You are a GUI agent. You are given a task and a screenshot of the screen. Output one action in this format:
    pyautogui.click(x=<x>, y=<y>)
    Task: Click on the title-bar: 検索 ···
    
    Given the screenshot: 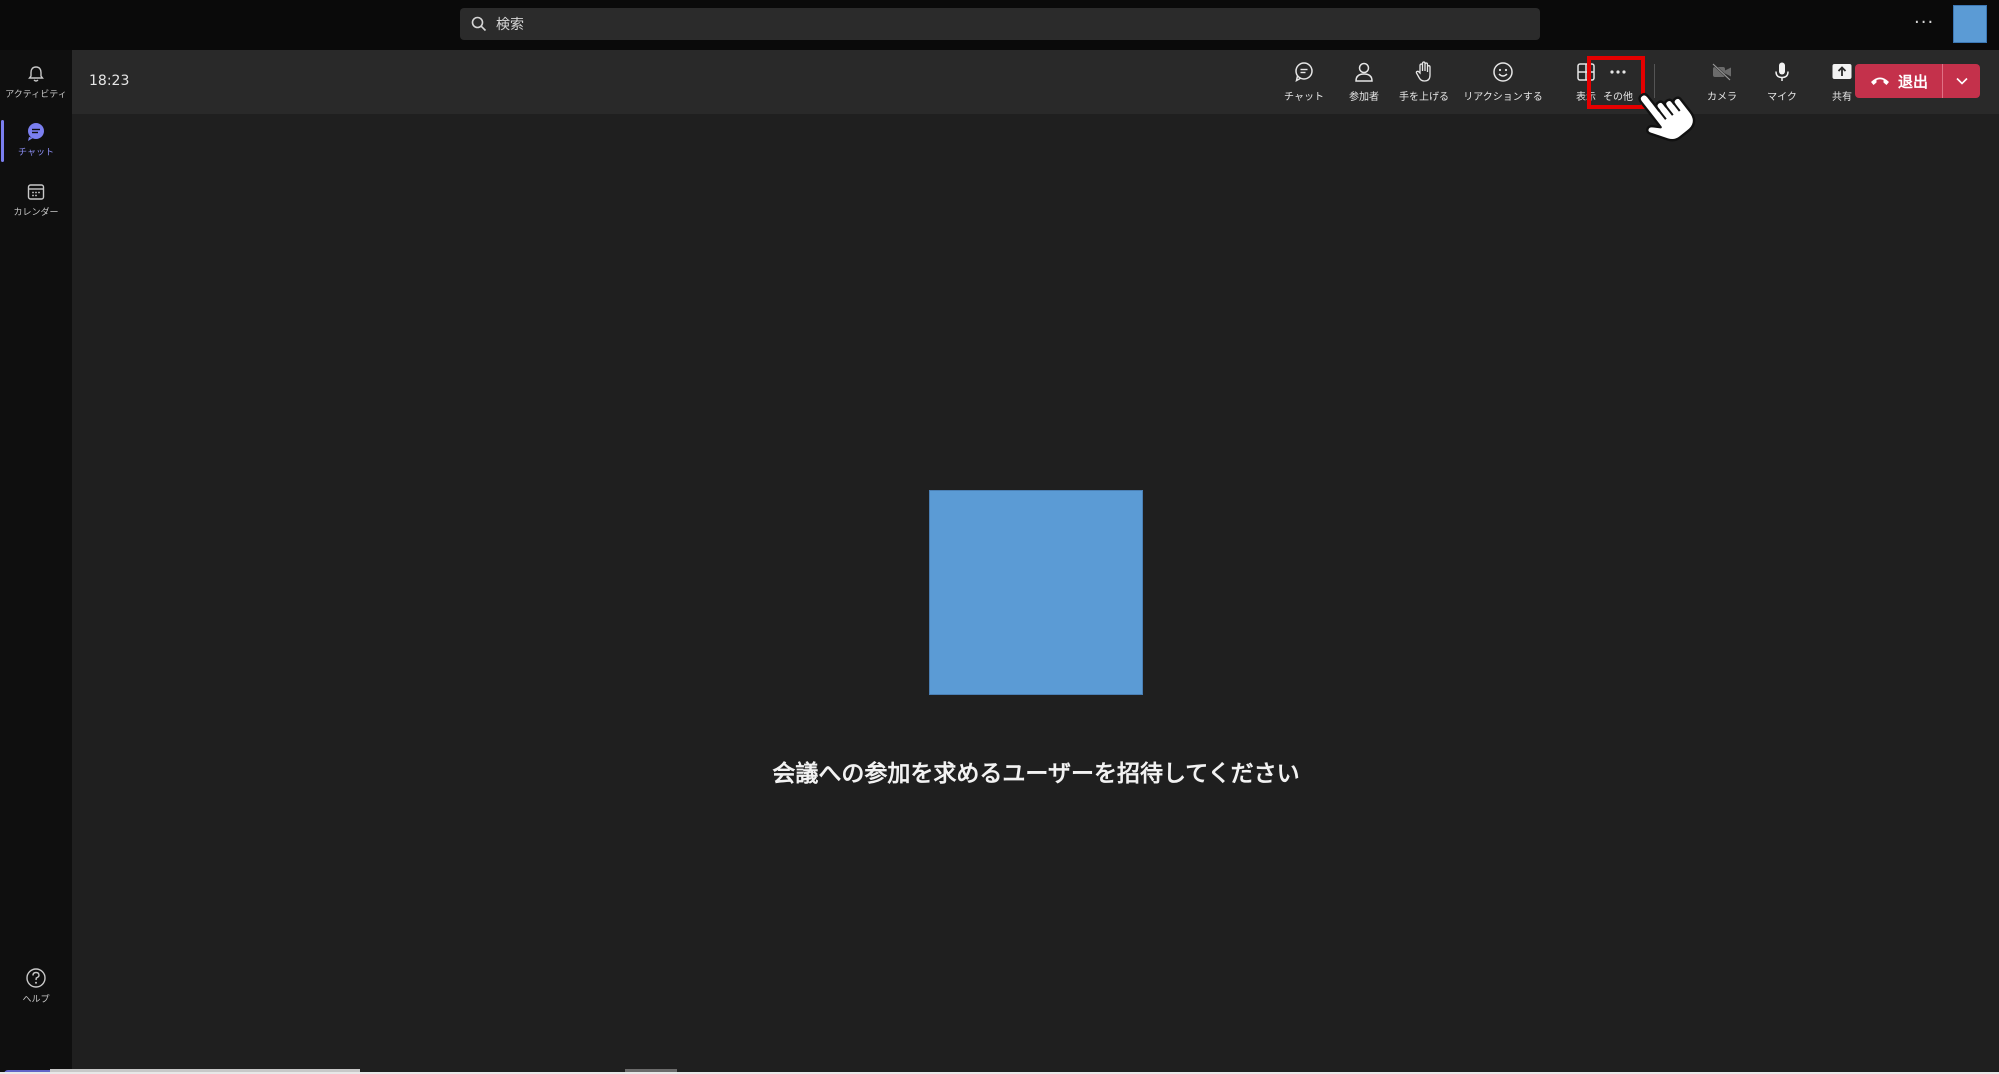 What is the action you would take?
    pyautogui.click(x=999, y=25)
    